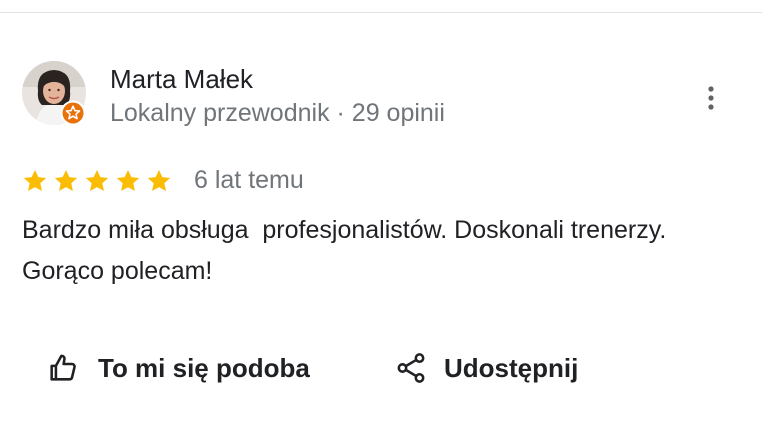  I want to click on like-button: To mi się podoba, so click(178, 368).